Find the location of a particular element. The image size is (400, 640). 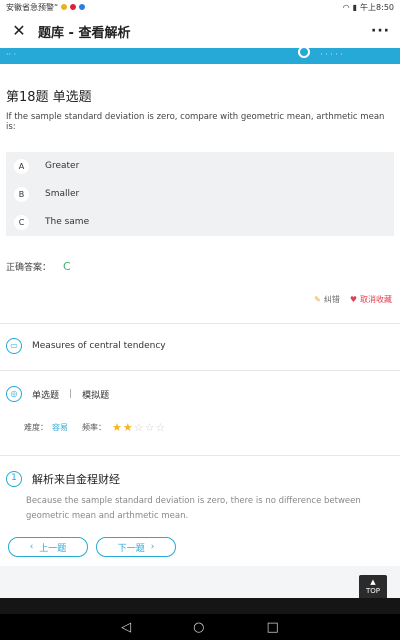

report-error-button: ✎ 纠错 is located at coordinates (327, 299).